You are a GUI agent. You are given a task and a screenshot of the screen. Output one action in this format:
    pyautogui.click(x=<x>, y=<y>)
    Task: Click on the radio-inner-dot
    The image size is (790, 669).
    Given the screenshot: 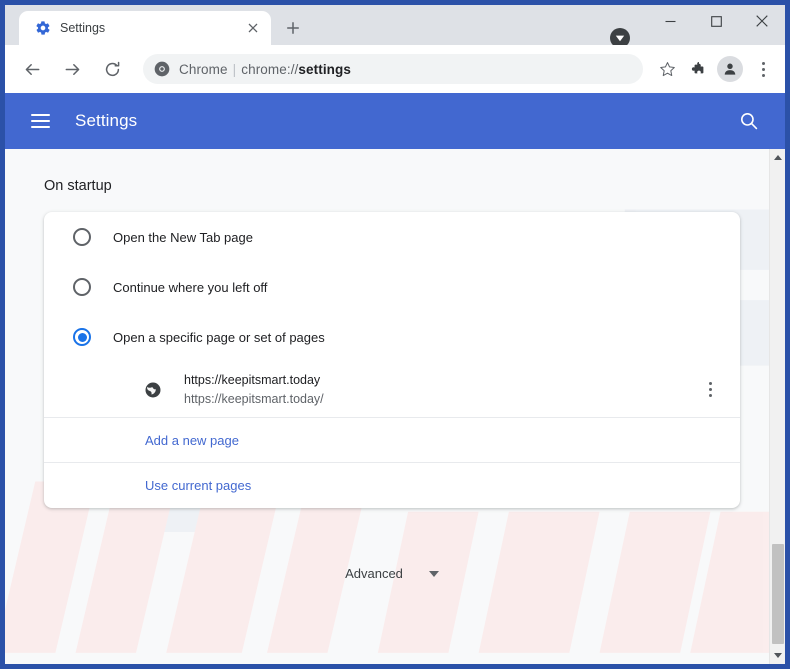 What is the action you would take?
    pyautogui.click(x=82, y=337)
    